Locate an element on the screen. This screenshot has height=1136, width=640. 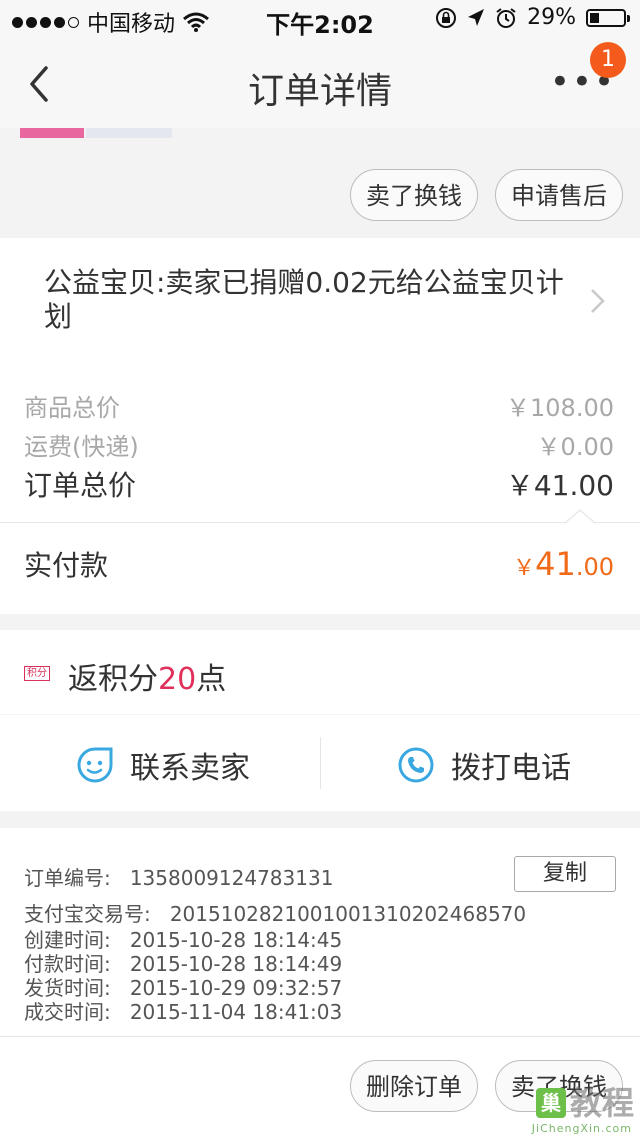
charity-row: 公益宝贝:卖家已捐赠0.02元给公益宝贝计划 is located at coordinates (320, 301).